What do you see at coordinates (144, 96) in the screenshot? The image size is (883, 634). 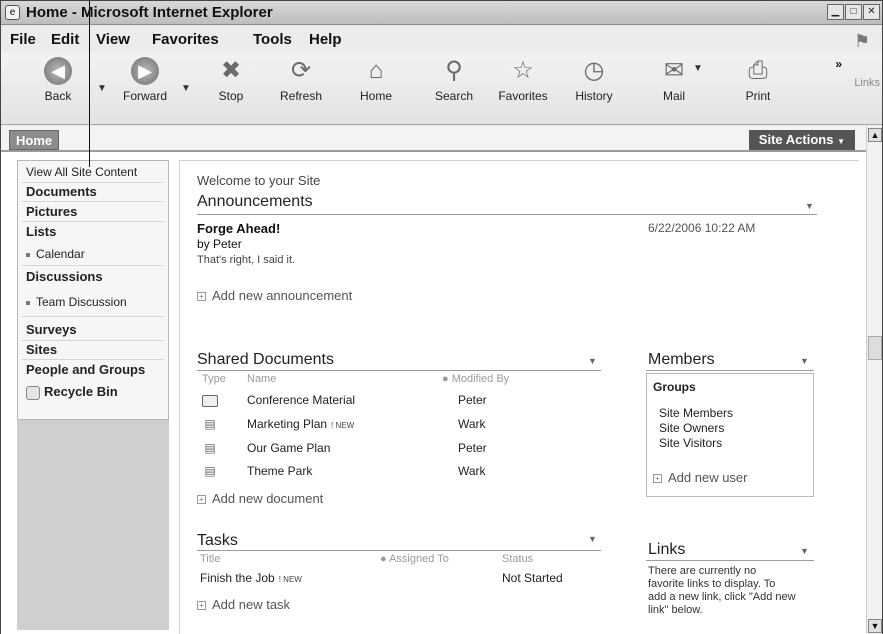 I see `forward-label: Forward` at bounding box center [144, 96].